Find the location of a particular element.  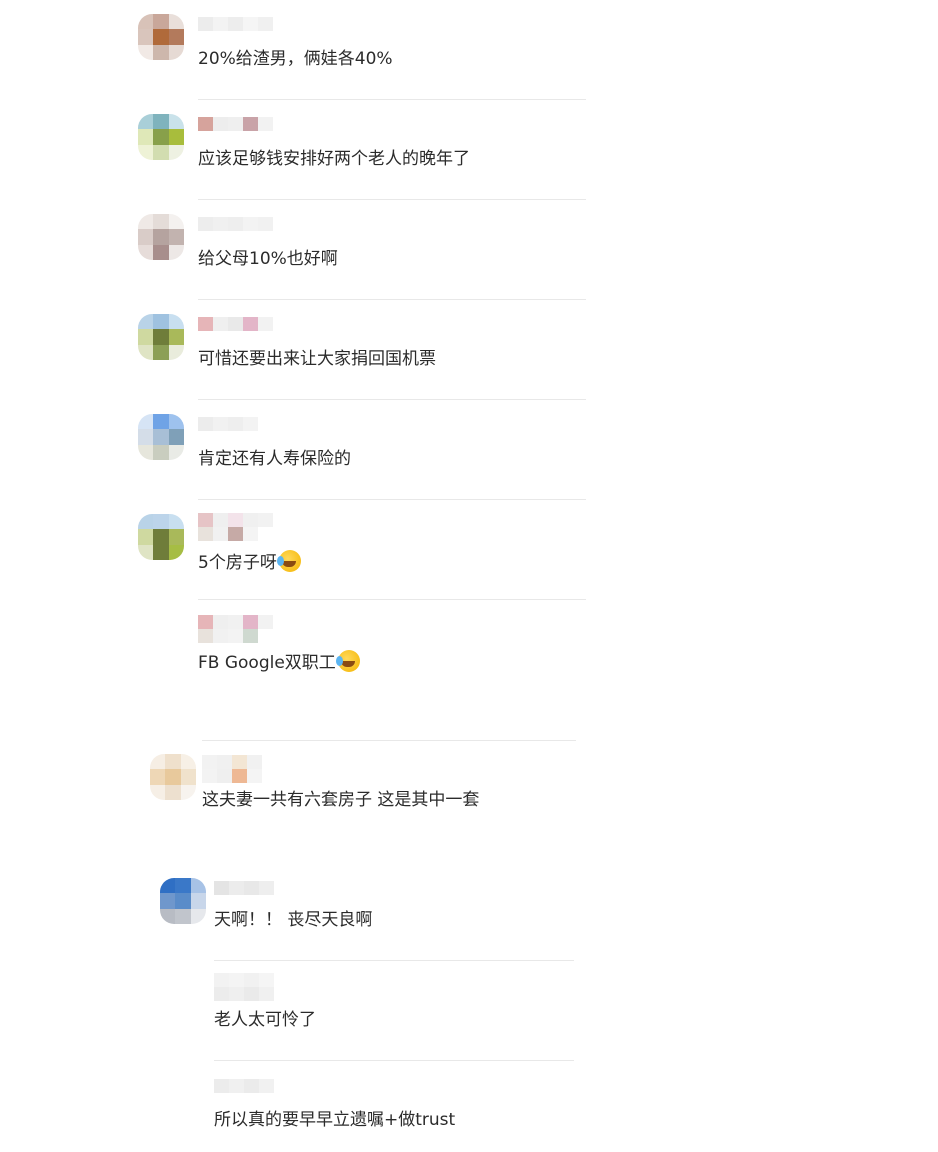

comment-text: 天啊！！ 丧尽天良啊 is located at coordinates (293, 920).